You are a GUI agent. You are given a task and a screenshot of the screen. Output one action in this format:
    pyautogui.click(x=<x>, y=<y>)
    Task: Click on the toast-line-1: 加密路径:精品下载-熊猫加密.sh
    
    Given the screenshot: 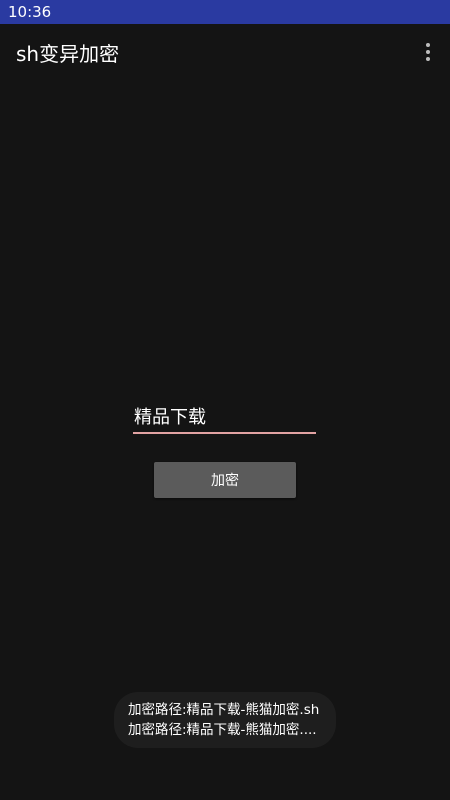 What is the action you would take?
    pyautogui.click(x=224, y=710)
    